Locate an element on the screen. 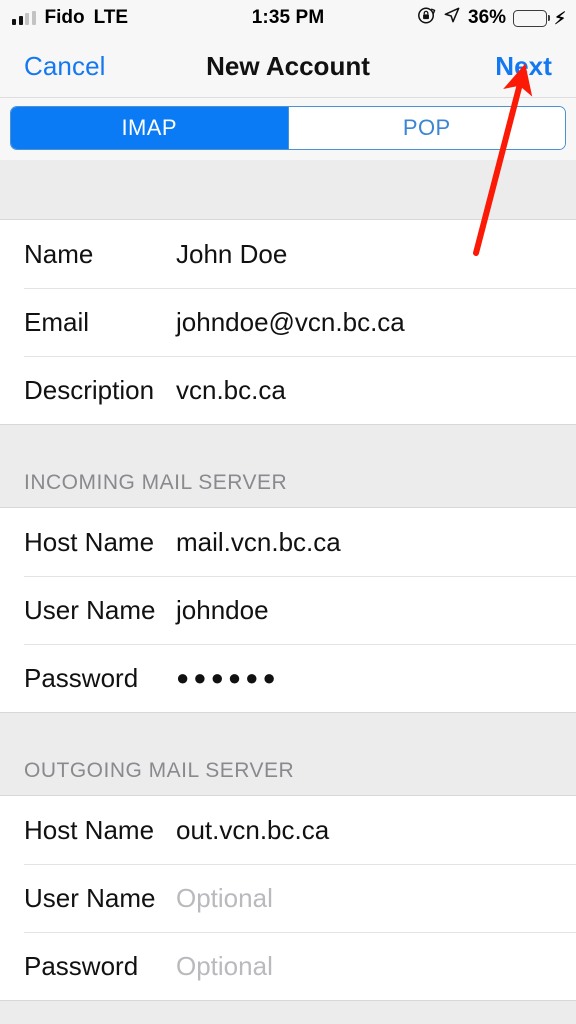 Image resolution: width=576 pixels, height=1024 pixels. lightning-bolt-icon: ⚡︎ is located at coordinates (560, 18).